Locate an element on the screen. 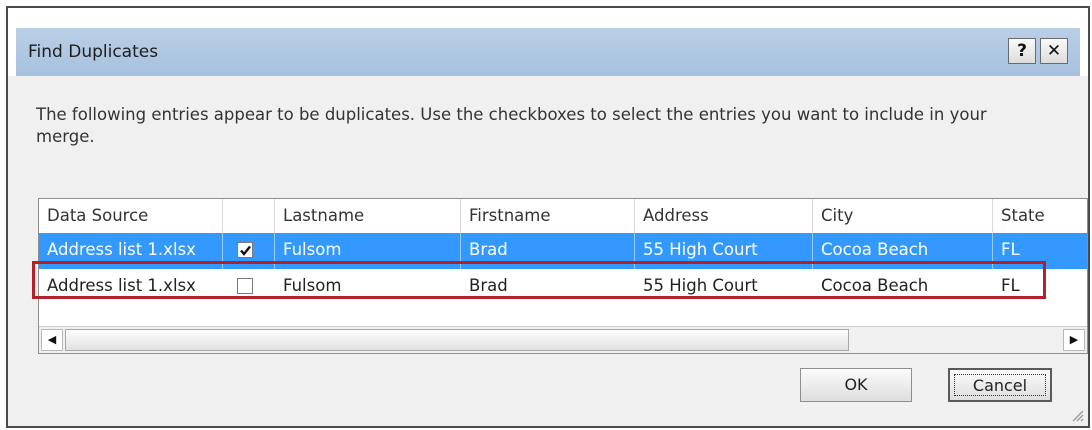 The height and width of the screenshot is (430, 1092). help-button: ? is located at coordinates (1022, 51).